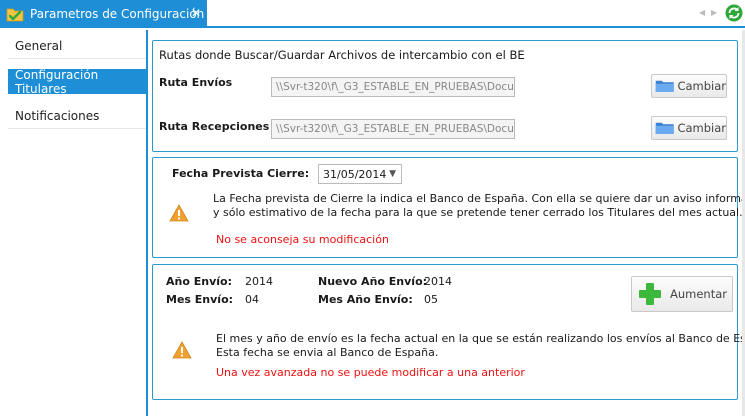 The height and width of the screenshot is (416, 745). Describe the element at coordinates (372, 14) in the screenshot. I see `tab-bar: Parametros de Configuración ✕ ◀ ▶` at that location.